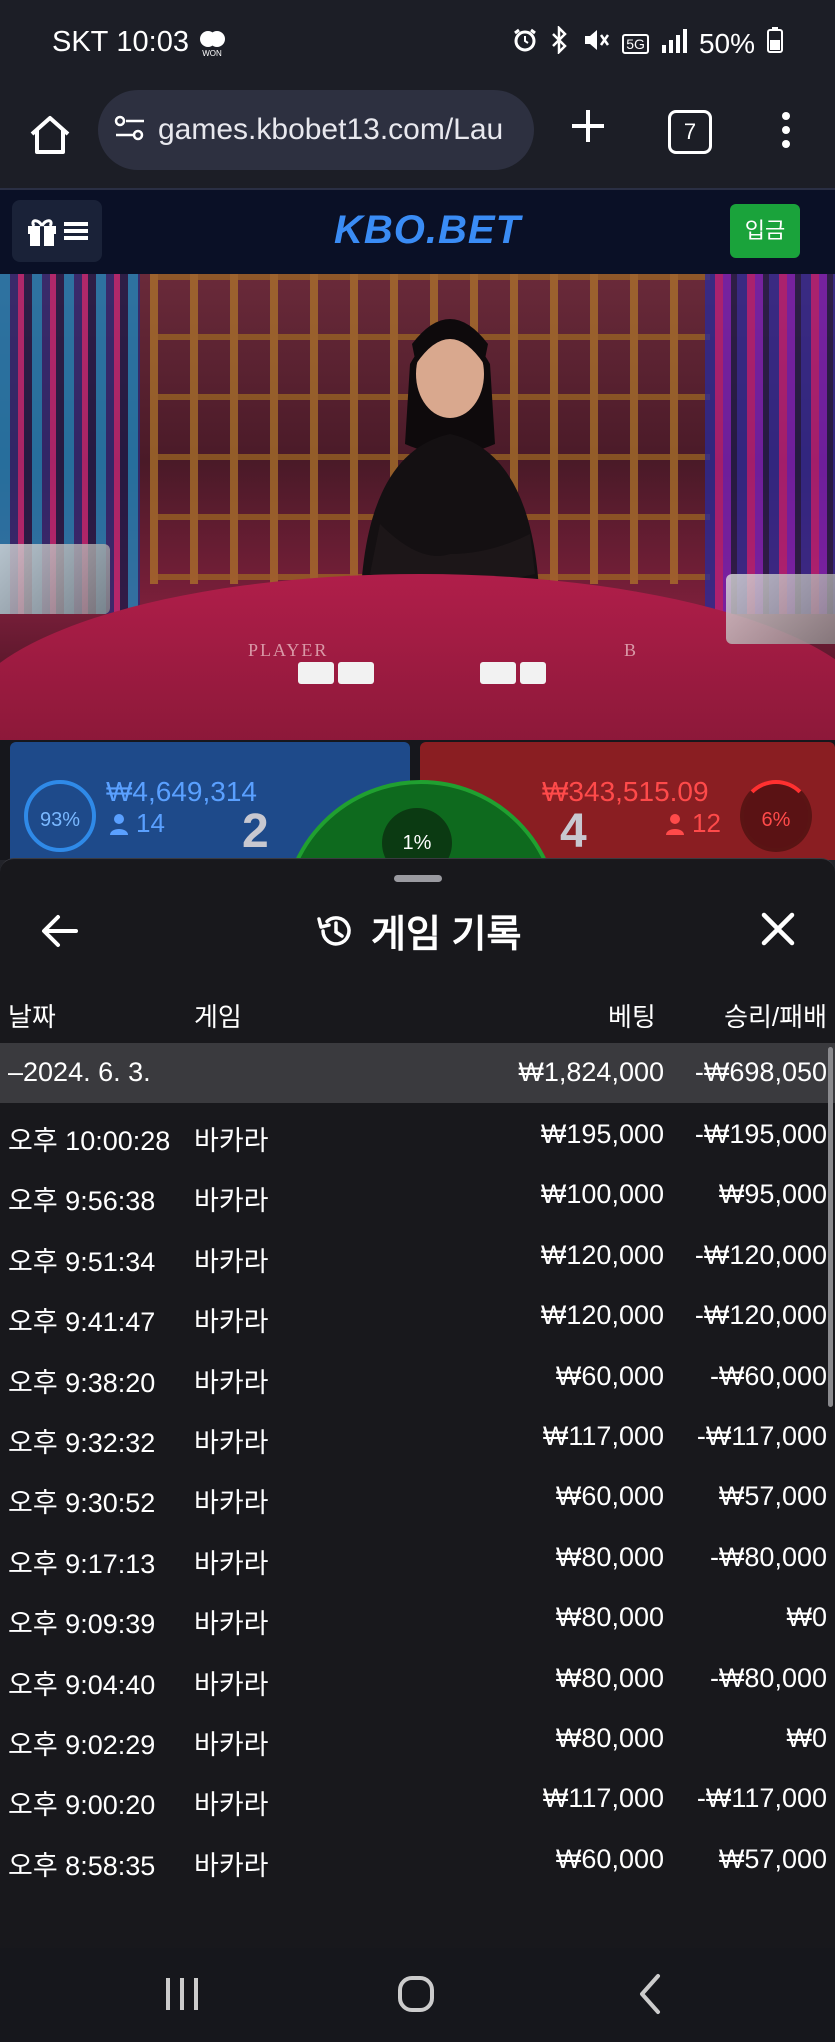 The width and height of the screenshot is (835, 2042). I want to click on overflow-menu-button, so click(786, 132).